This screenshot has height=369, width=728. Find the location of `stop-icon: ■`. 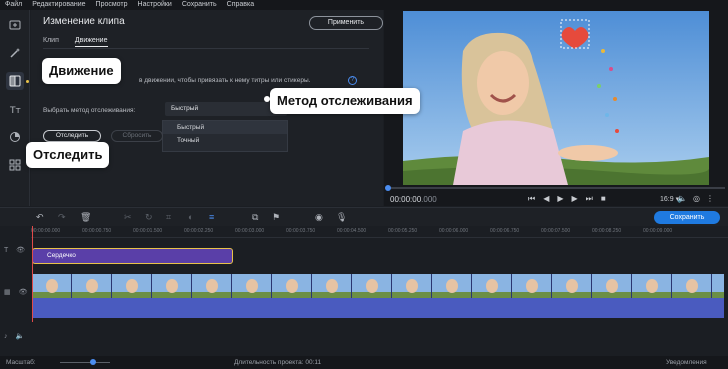

stop-icon: ■ is located at coordinates (603, 199).